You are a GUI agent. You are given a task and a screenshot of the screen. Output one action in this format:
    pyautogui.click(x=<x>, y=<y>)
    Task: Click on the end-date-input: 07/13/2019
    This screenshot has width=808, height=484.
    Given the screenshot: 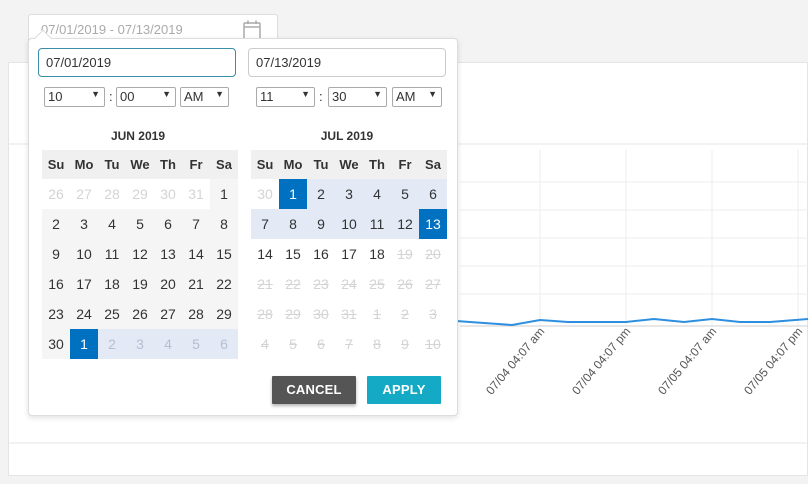 What is the action you would take?
    pyautogui.click(x=347, y=62)
    